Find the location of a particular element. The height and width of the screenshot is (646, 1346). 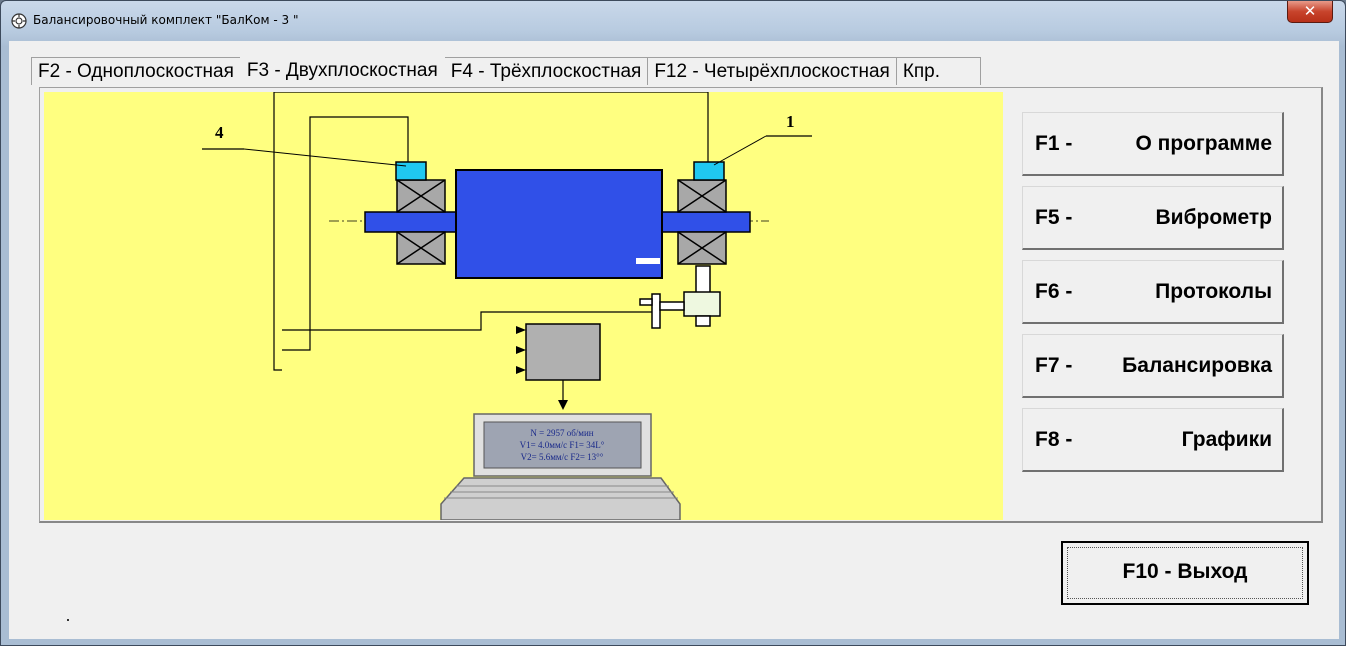

vibrometer-key: F5 - is located at coordinates (1054, 217).